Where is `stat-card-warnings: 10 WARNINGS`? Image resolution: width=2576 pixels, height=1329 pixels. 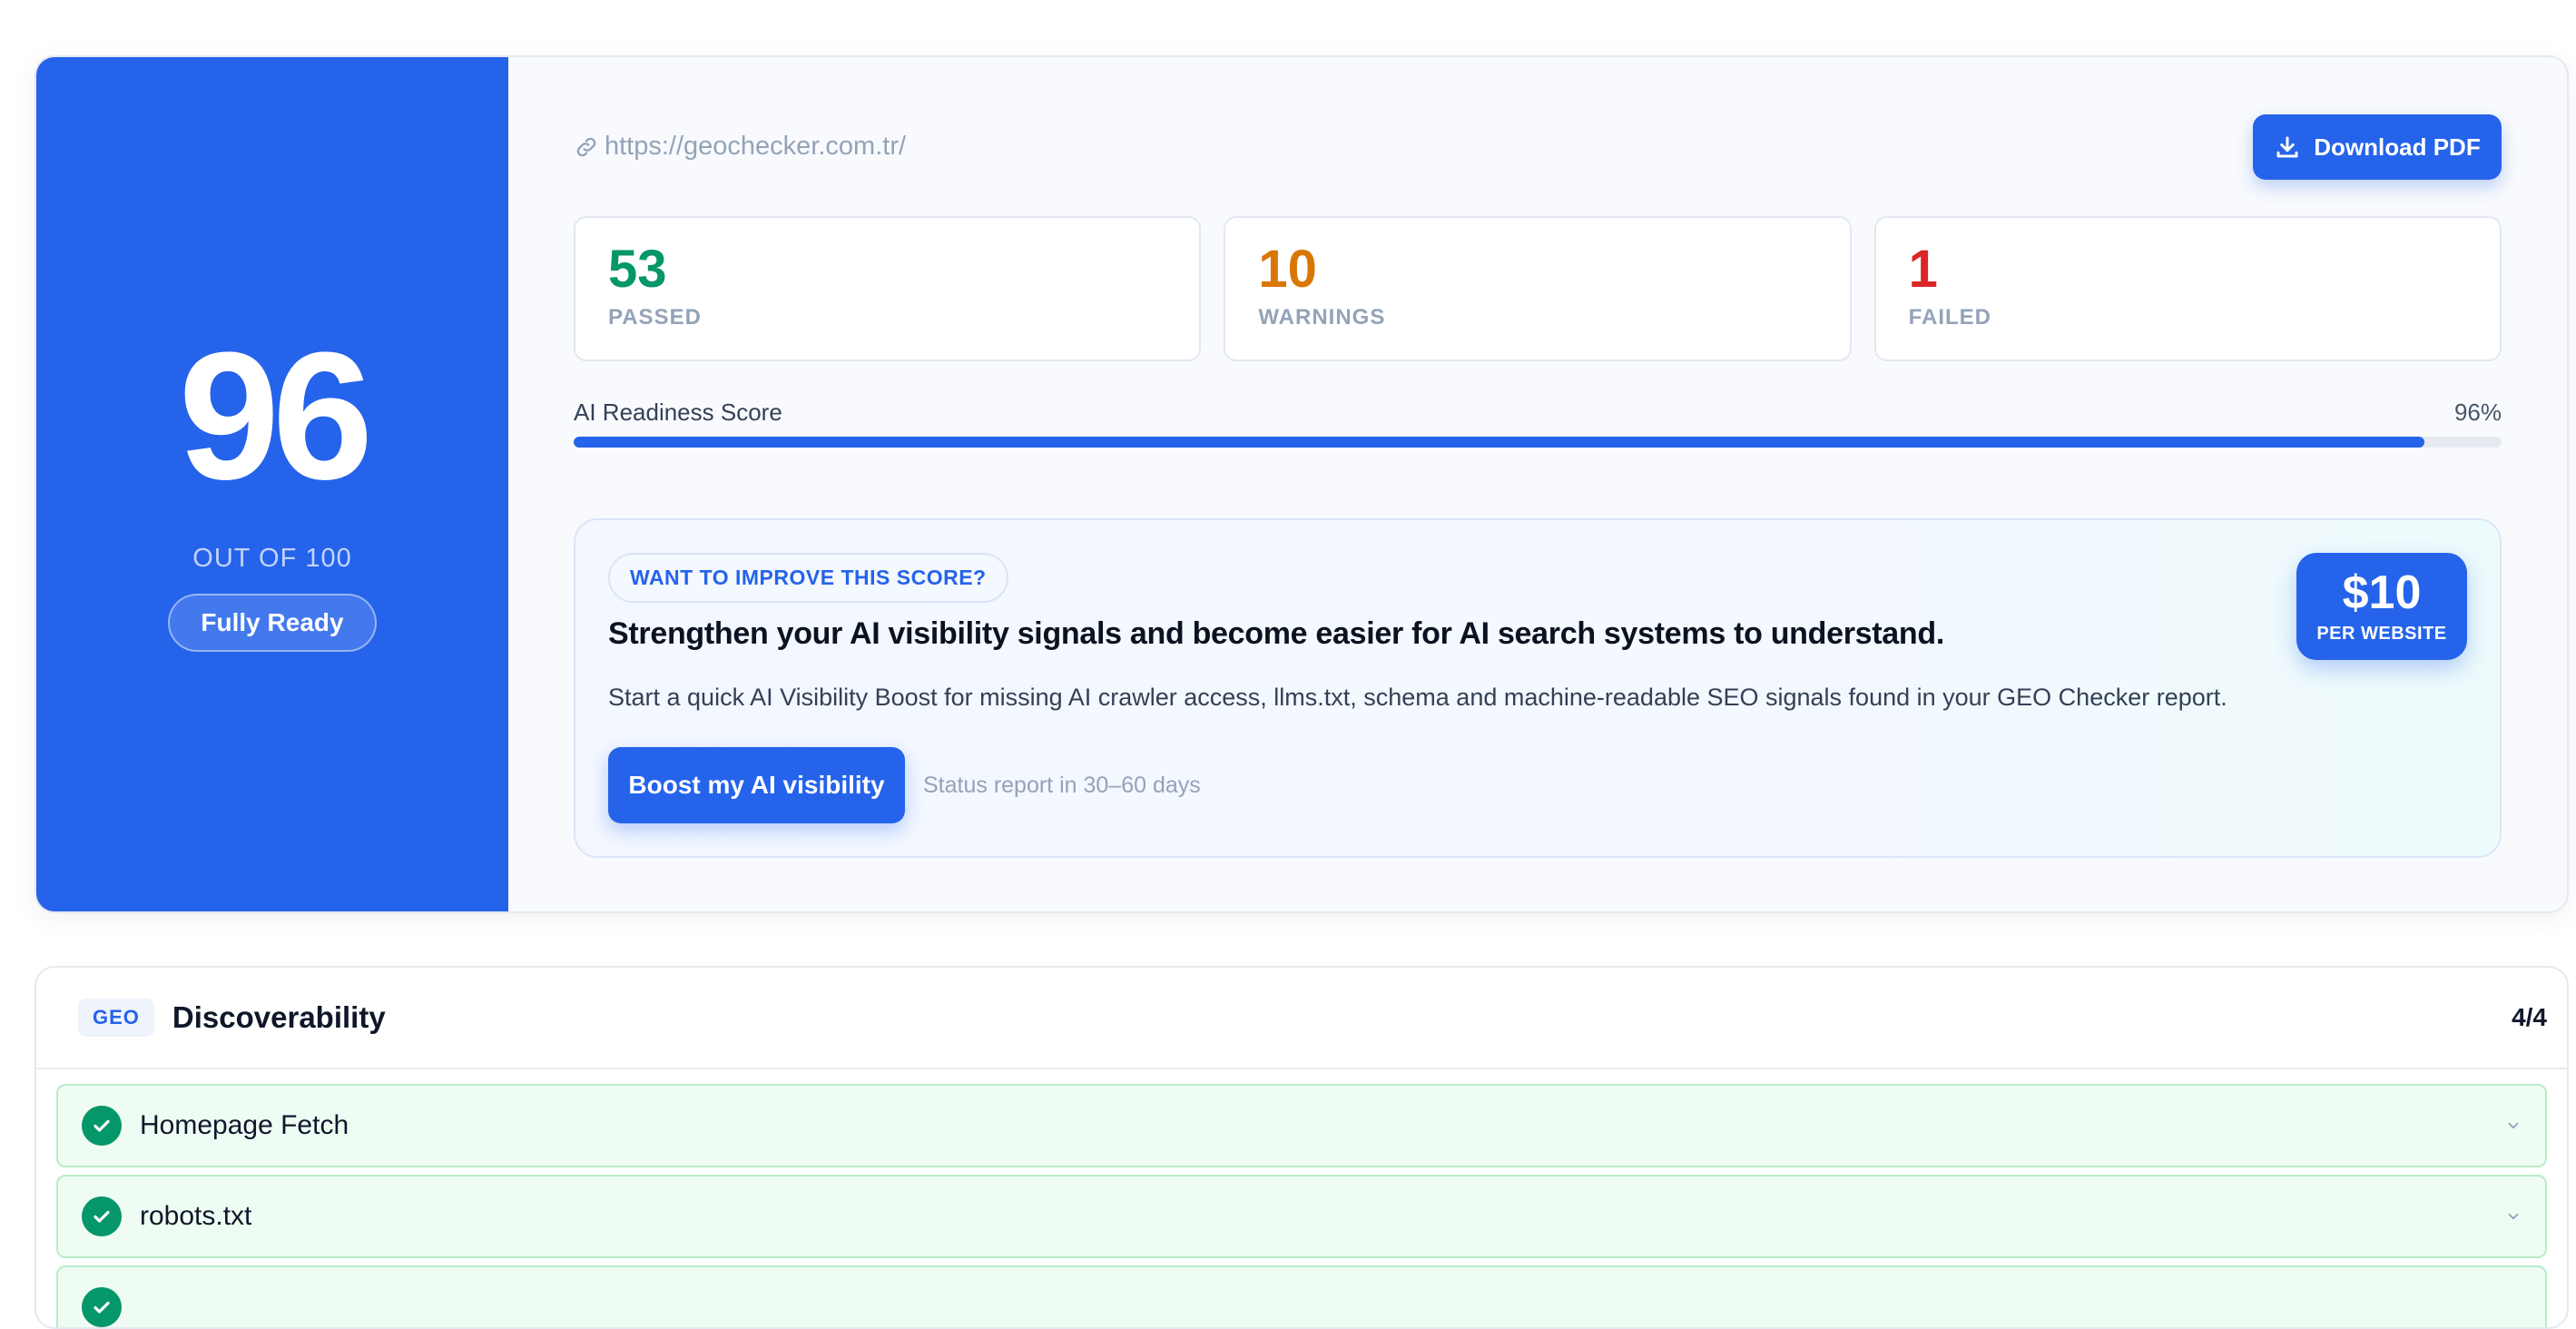 stat-card-warnings: 10 WARNINGS is located at coordinates (1538, 289).